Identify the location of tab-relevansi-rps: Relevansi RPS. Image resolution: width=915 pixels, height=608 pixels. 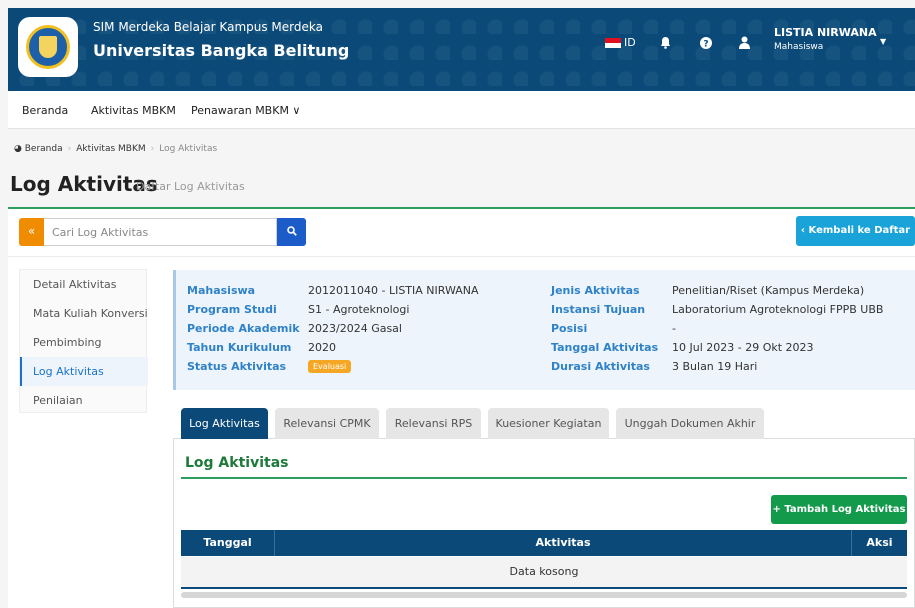
(433, 423).